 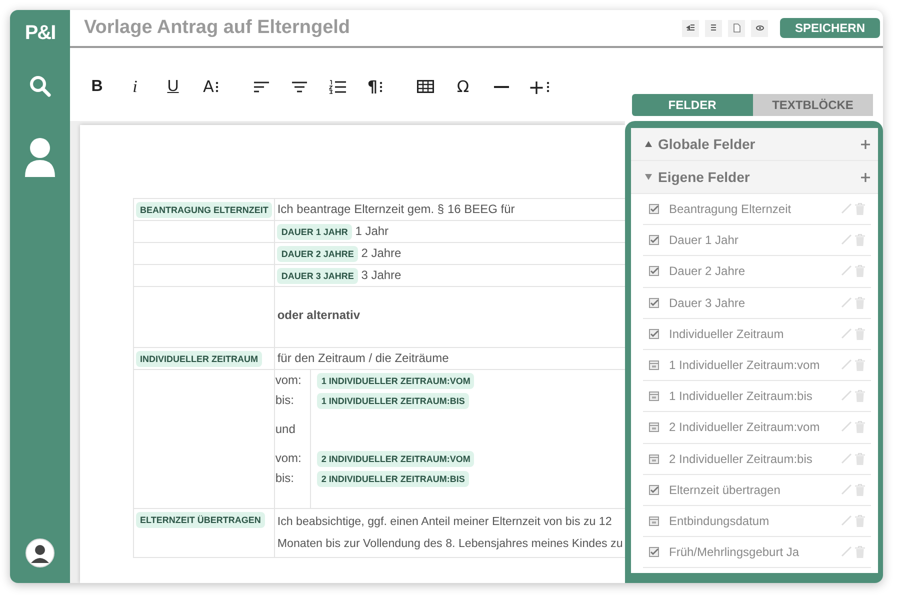 What do you see at coordinates (381, 253) in the screenshot?
I see `cell-text: 2 Jahre` at bounding box center [381, 253].